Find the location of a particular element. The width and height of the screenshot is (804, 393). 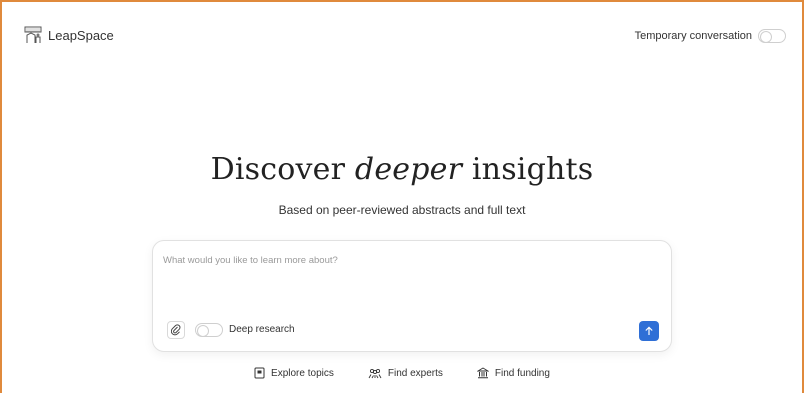

page-title: Discover deeper insights is located at coordinates (402, 169).